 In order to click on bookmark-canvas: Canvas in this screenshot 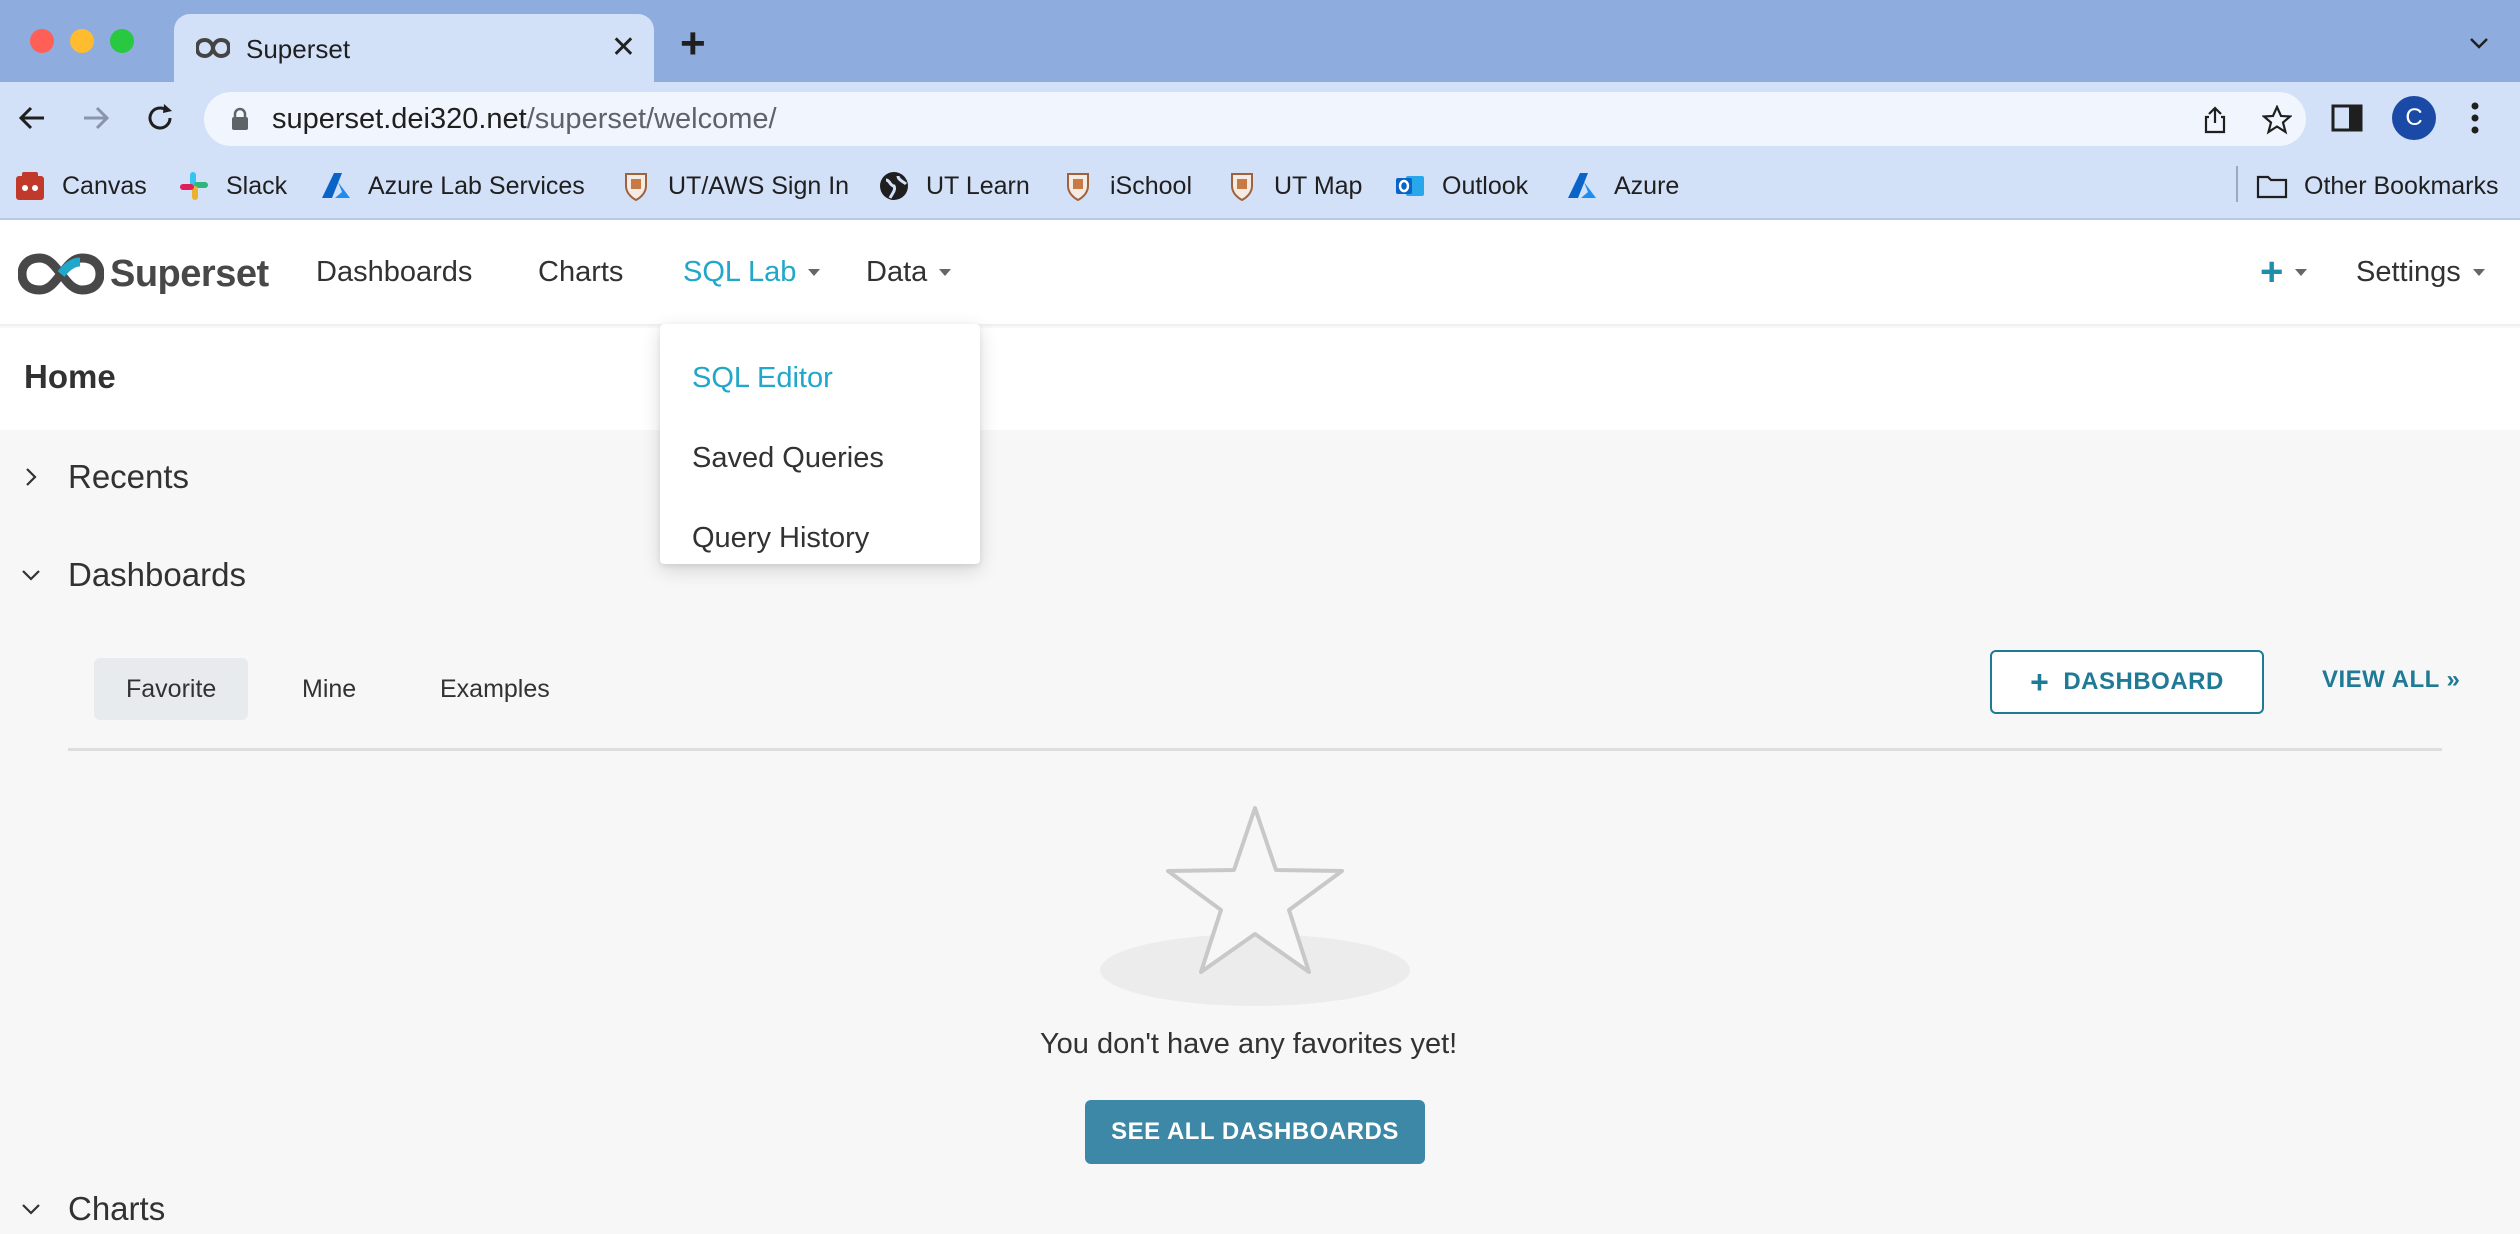, I will do `click(80, 186)`.